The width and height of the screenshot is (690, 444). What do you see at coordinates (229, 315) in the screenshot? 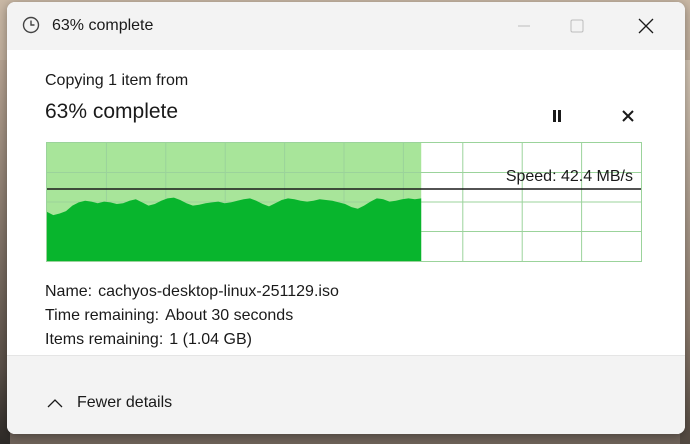
I see `time-remaining-value: About 30 seconds` at bounding box center [229, 315].